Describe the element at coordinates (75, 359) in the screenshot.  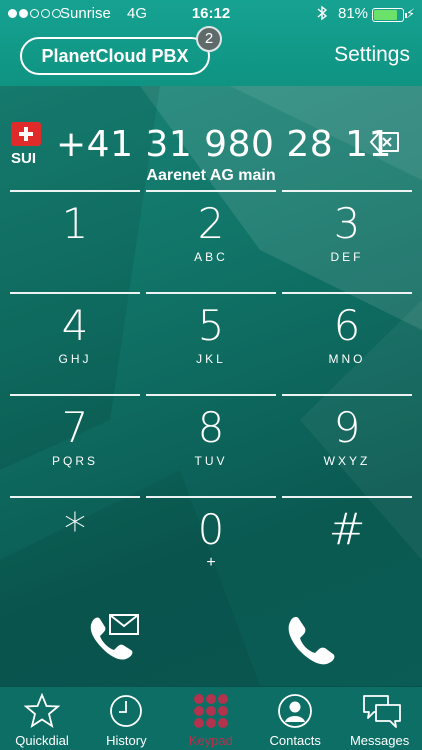
I see `key-letters: GHJ` at that location.